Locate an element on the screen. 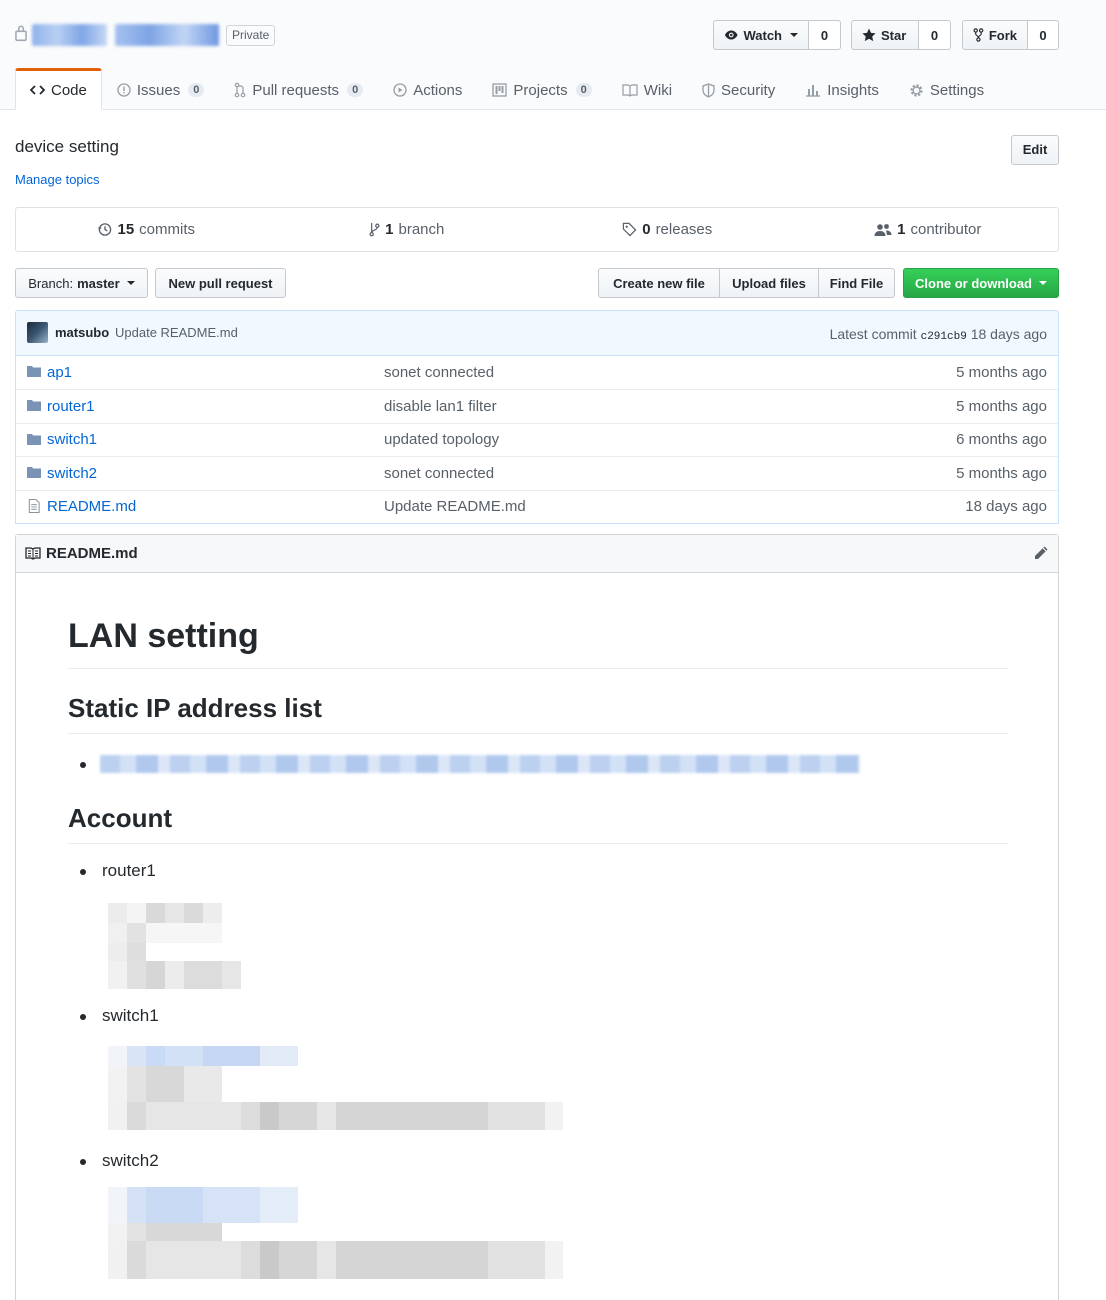  book-icon is located at coordinates (33, 553).